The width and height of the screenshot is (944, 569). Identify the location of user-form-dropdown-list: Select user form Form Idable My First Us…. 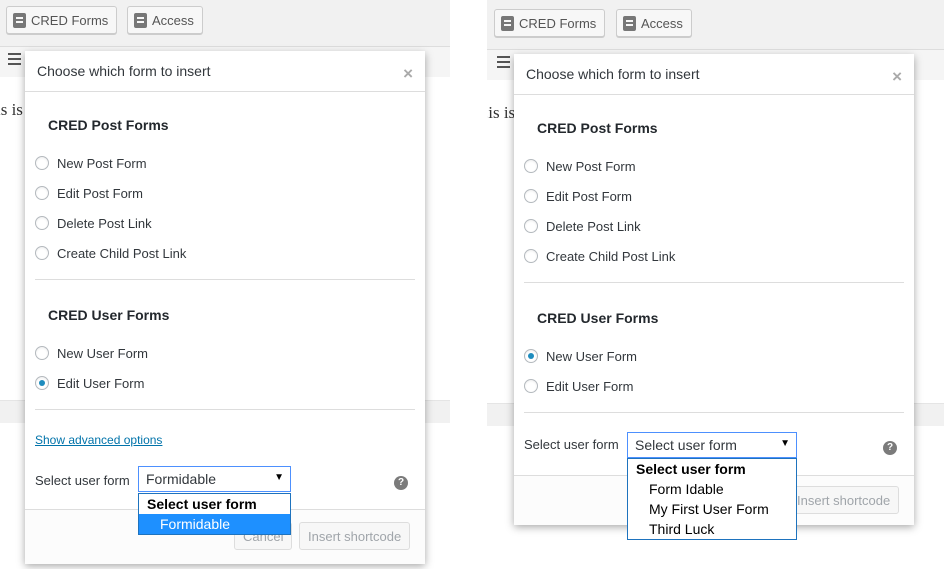
(712, 499).